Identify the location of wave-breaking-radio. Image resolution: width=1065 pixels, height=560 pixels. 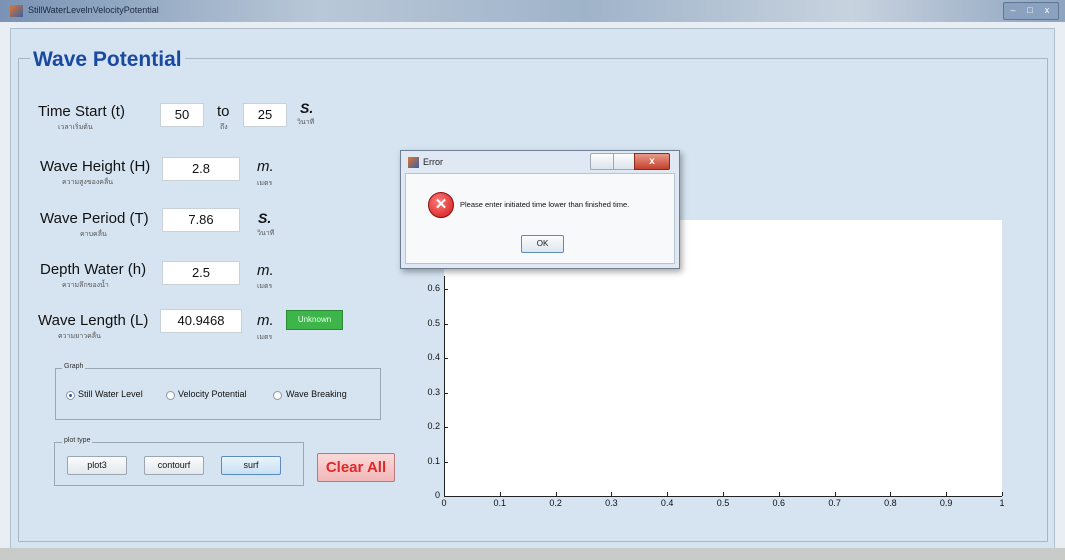
(277, 395).